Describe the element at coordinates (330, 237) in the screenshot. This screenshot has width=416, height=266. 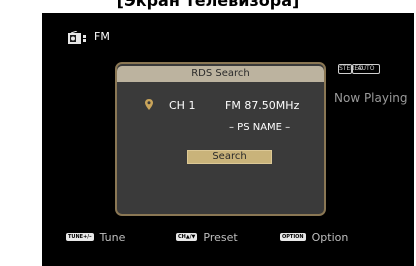
I see `option-label: Option` at that location.